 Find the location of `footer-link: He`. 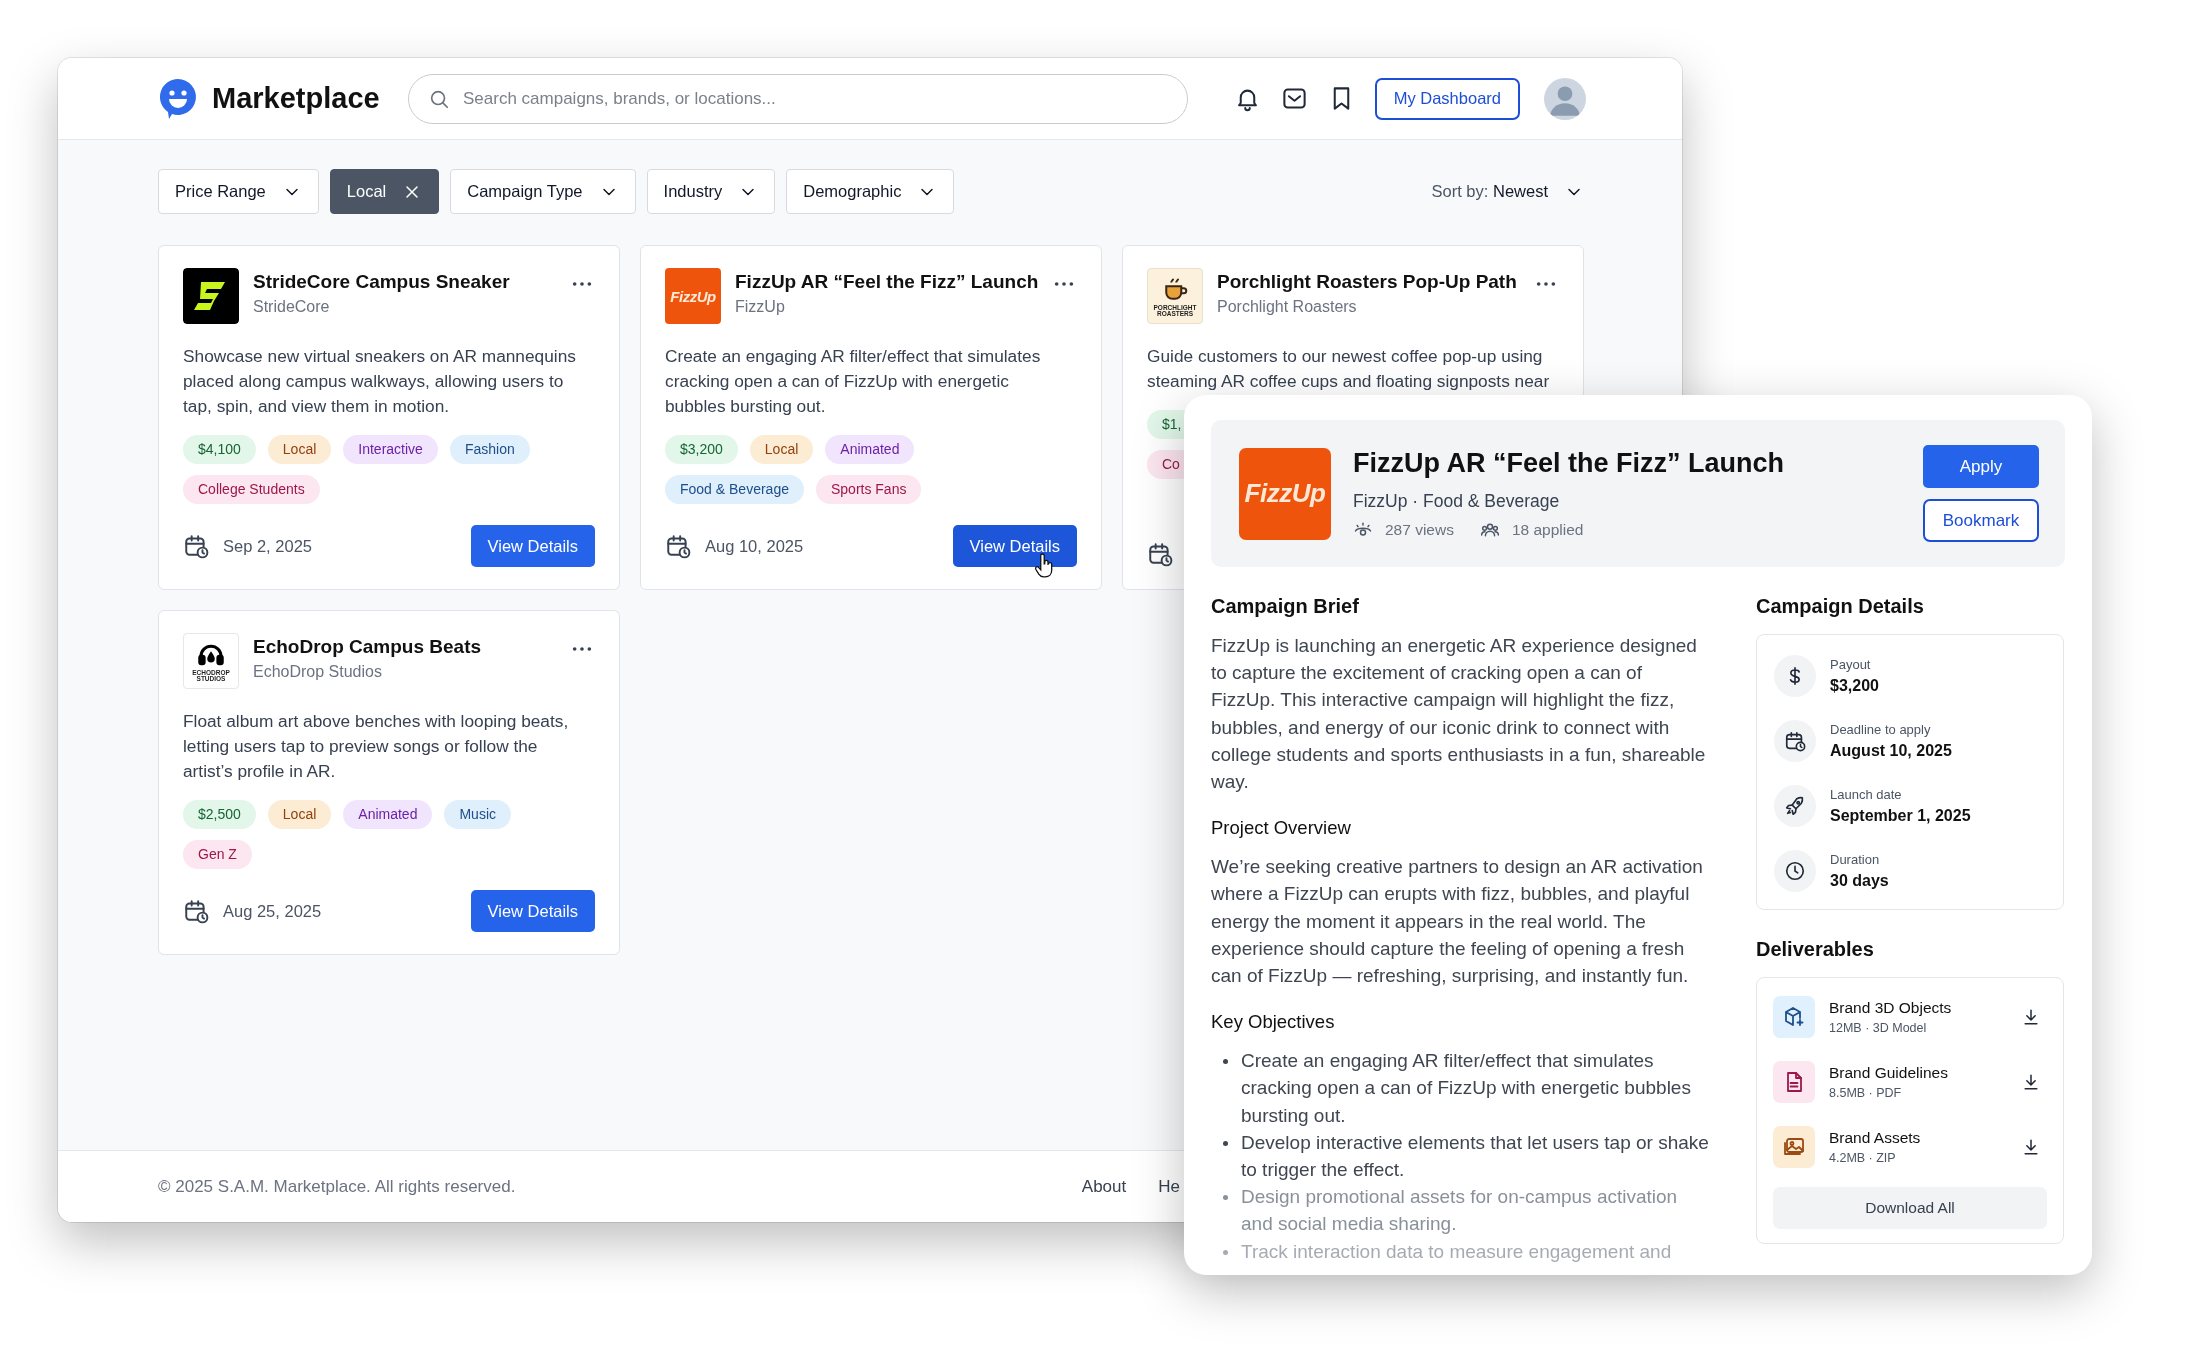

footer-link: He is located at coordinates (1169, 1186).